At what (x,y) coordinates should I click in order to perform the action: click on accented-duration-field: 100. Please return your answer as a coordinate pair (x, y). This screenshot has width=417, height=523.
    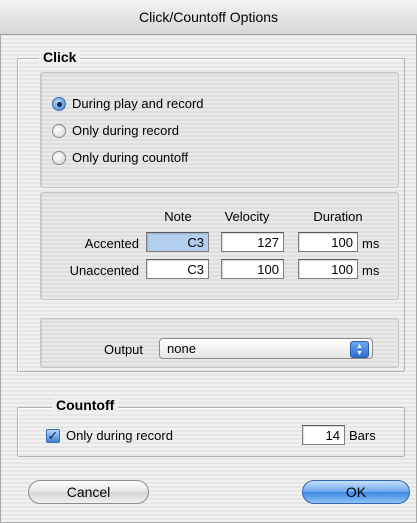
    Looking at the image, I should click on (328, 242).